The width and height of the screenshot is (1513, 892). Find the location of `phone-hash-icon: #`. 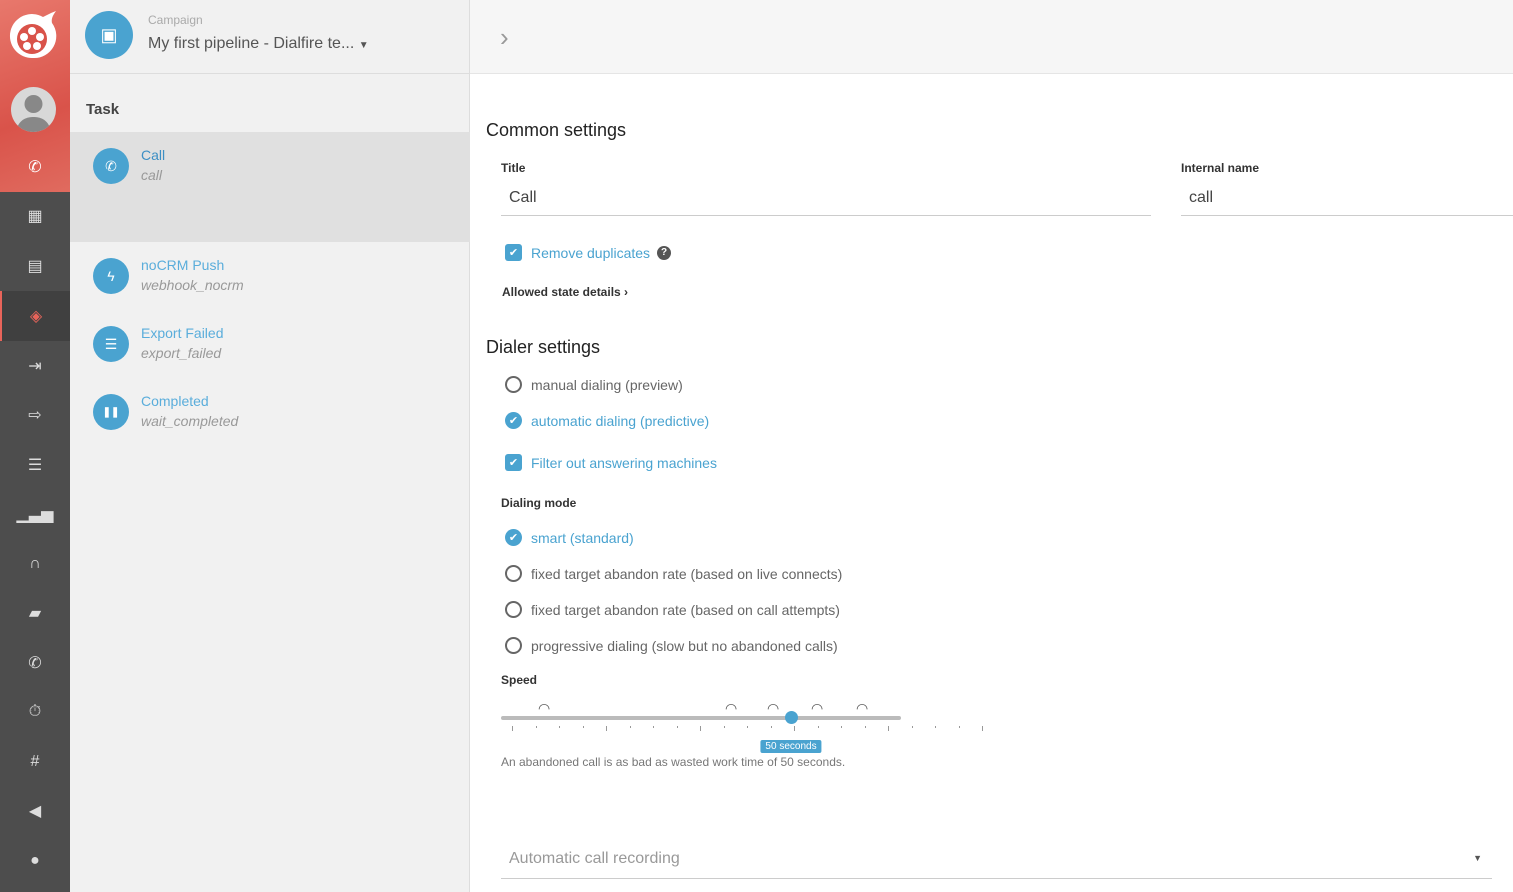

phone-hash-icon: # is located at coordinates (35, 762).